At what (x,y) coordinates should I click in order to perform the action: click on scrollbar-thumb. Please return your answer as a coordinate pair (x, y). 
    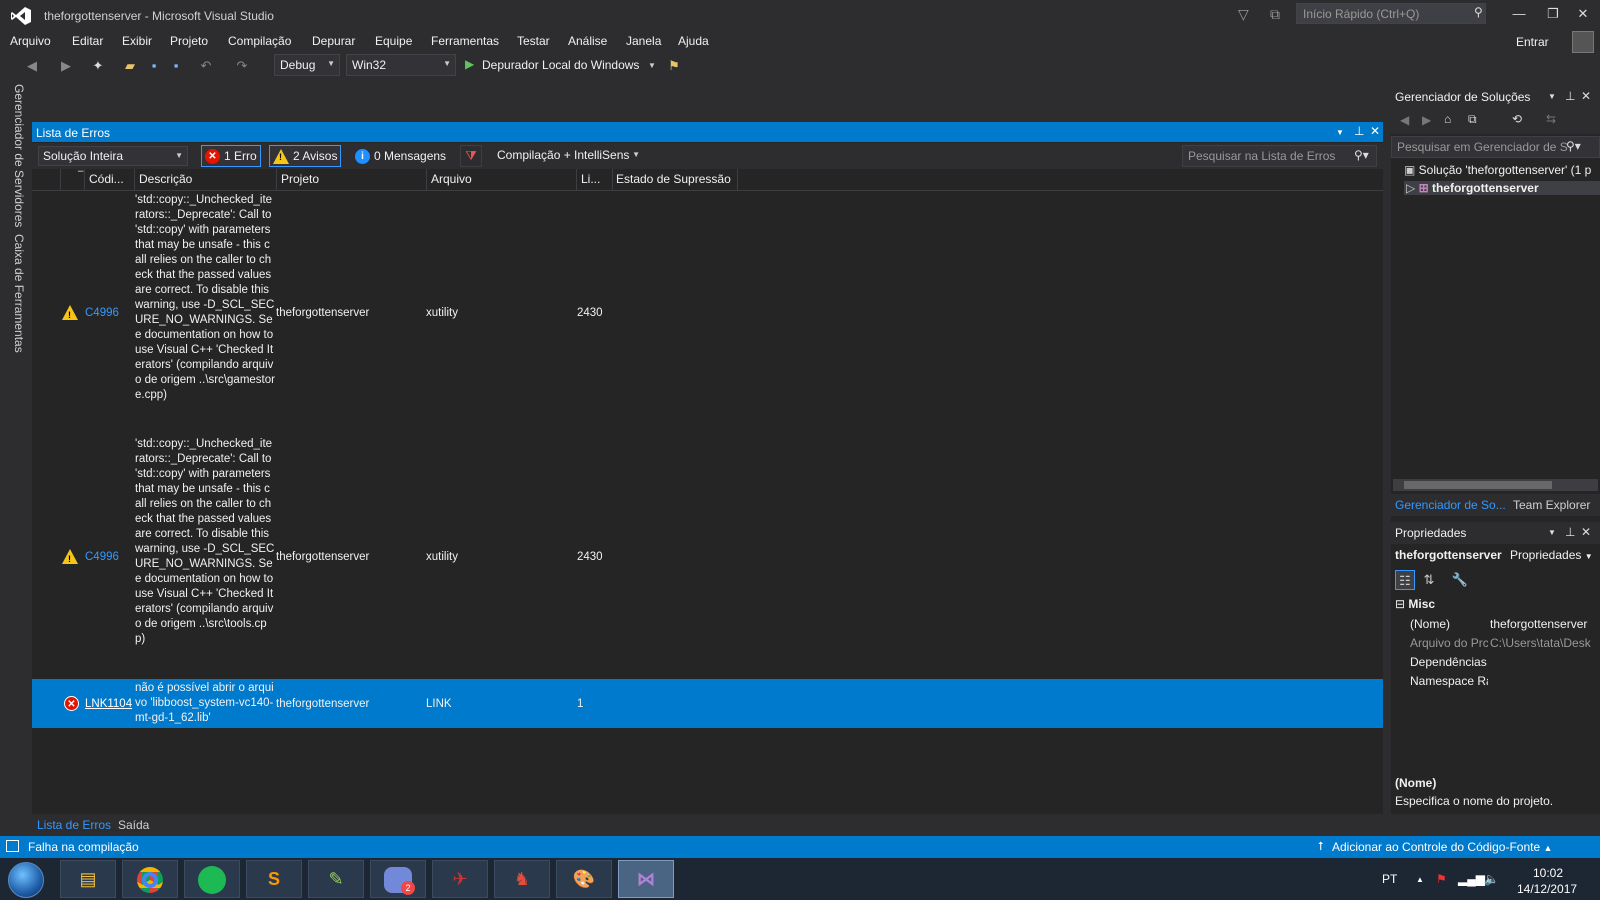
    Looking at the image, I should click on (1478, 485).